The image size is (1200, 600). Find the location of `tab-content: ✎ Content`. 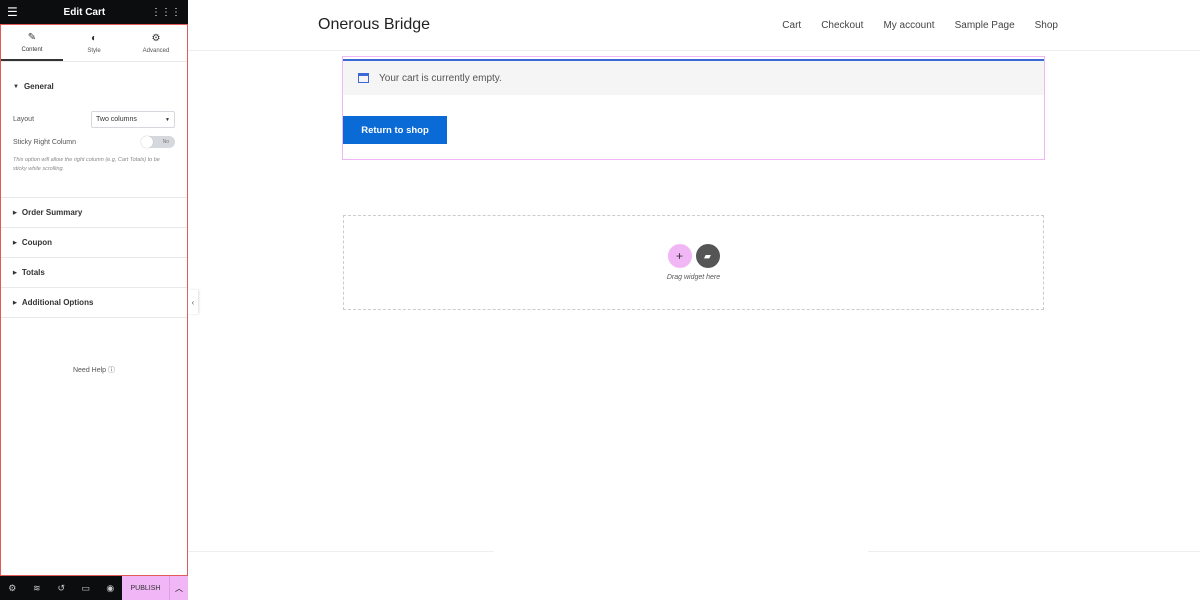

tab-content: ✎ Content is located at coordinates (32, 43).